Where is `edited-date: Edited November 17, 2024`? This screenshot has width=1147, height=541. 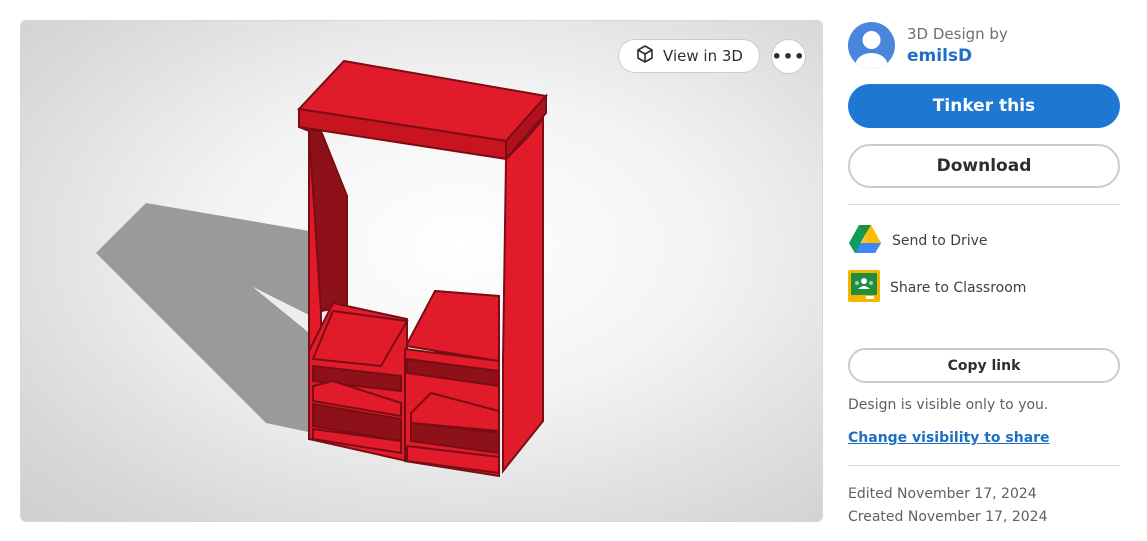
edited-date: Edited November 17, 2024 is located at coordinates (942, 494).